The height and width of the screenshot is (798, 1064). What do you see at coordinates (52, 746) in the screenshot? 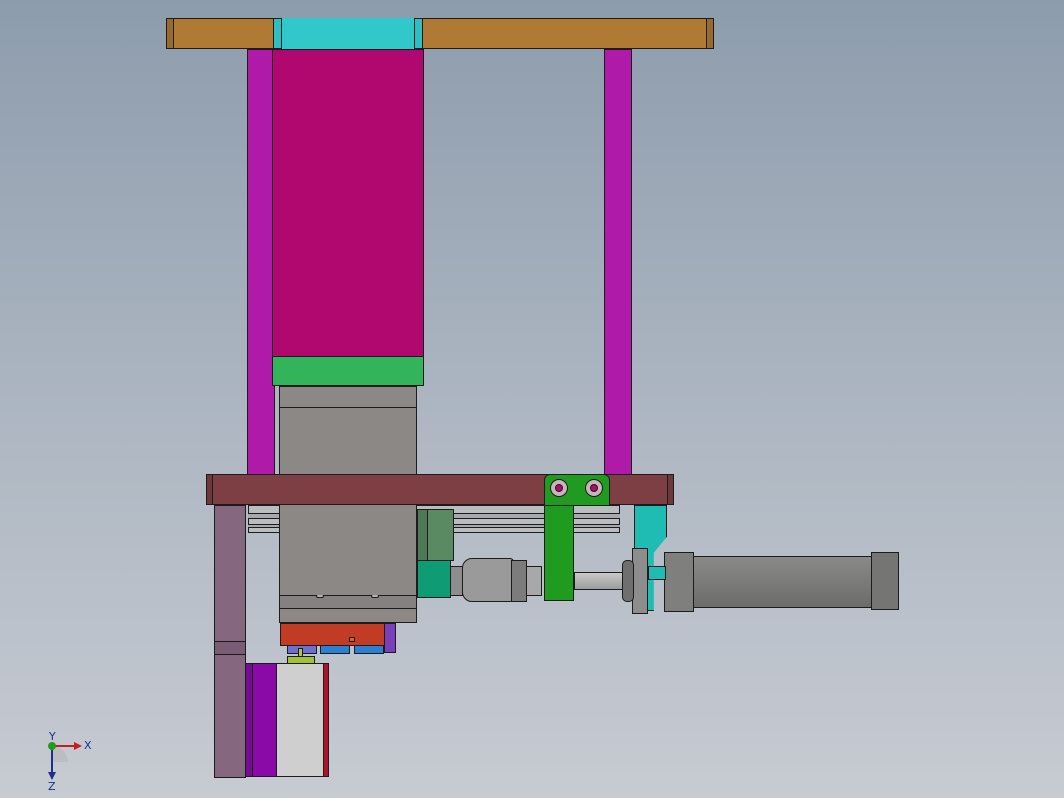
I see `y-axis-dot` at bounding box center [52, 746].